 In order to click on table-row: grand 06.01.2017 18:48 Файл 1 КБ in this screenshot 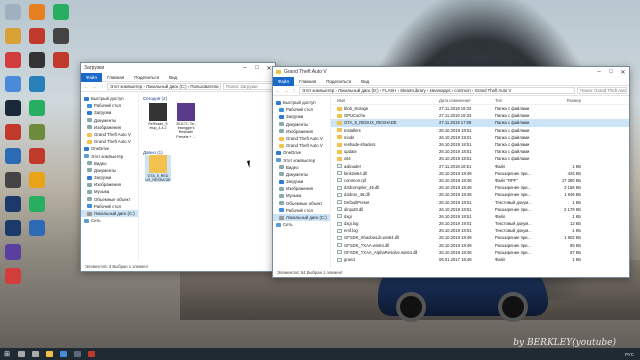, I will do `click(480, 259)`.